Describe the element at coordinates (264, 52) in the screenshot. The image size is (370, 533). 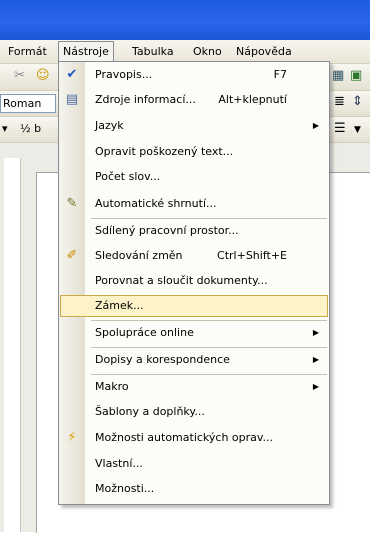
I see `menu-napoveda: Nápověda` at that location.